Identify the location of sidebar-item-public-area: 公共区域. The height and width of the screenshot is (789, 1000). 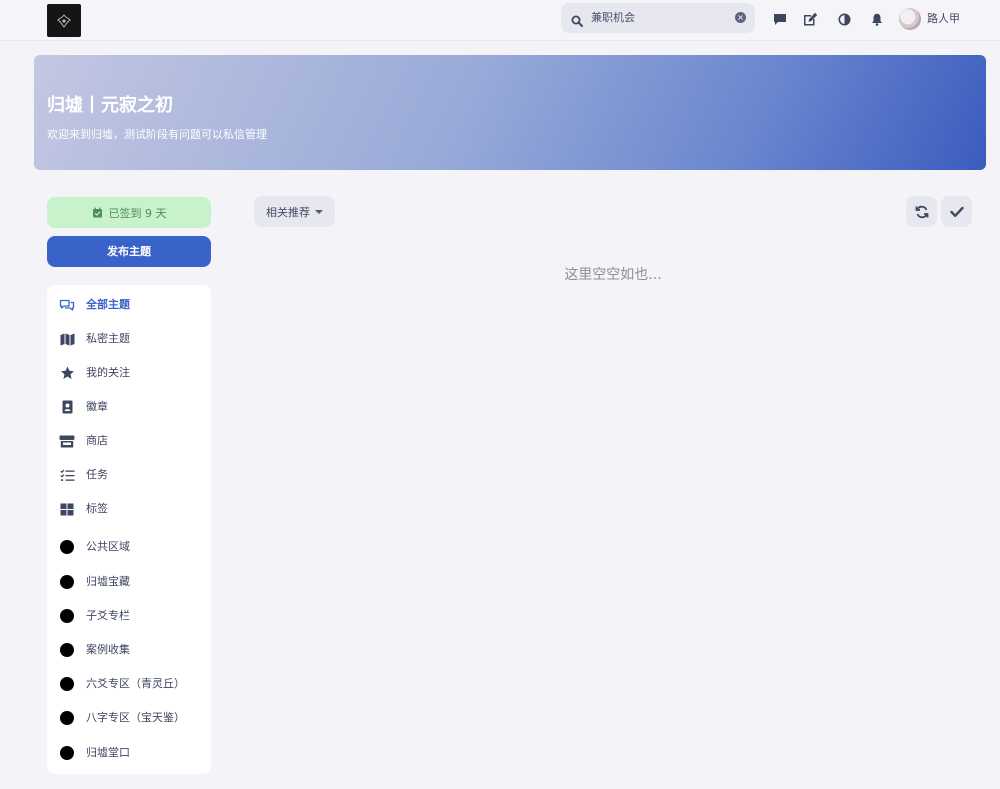
(129, 547).